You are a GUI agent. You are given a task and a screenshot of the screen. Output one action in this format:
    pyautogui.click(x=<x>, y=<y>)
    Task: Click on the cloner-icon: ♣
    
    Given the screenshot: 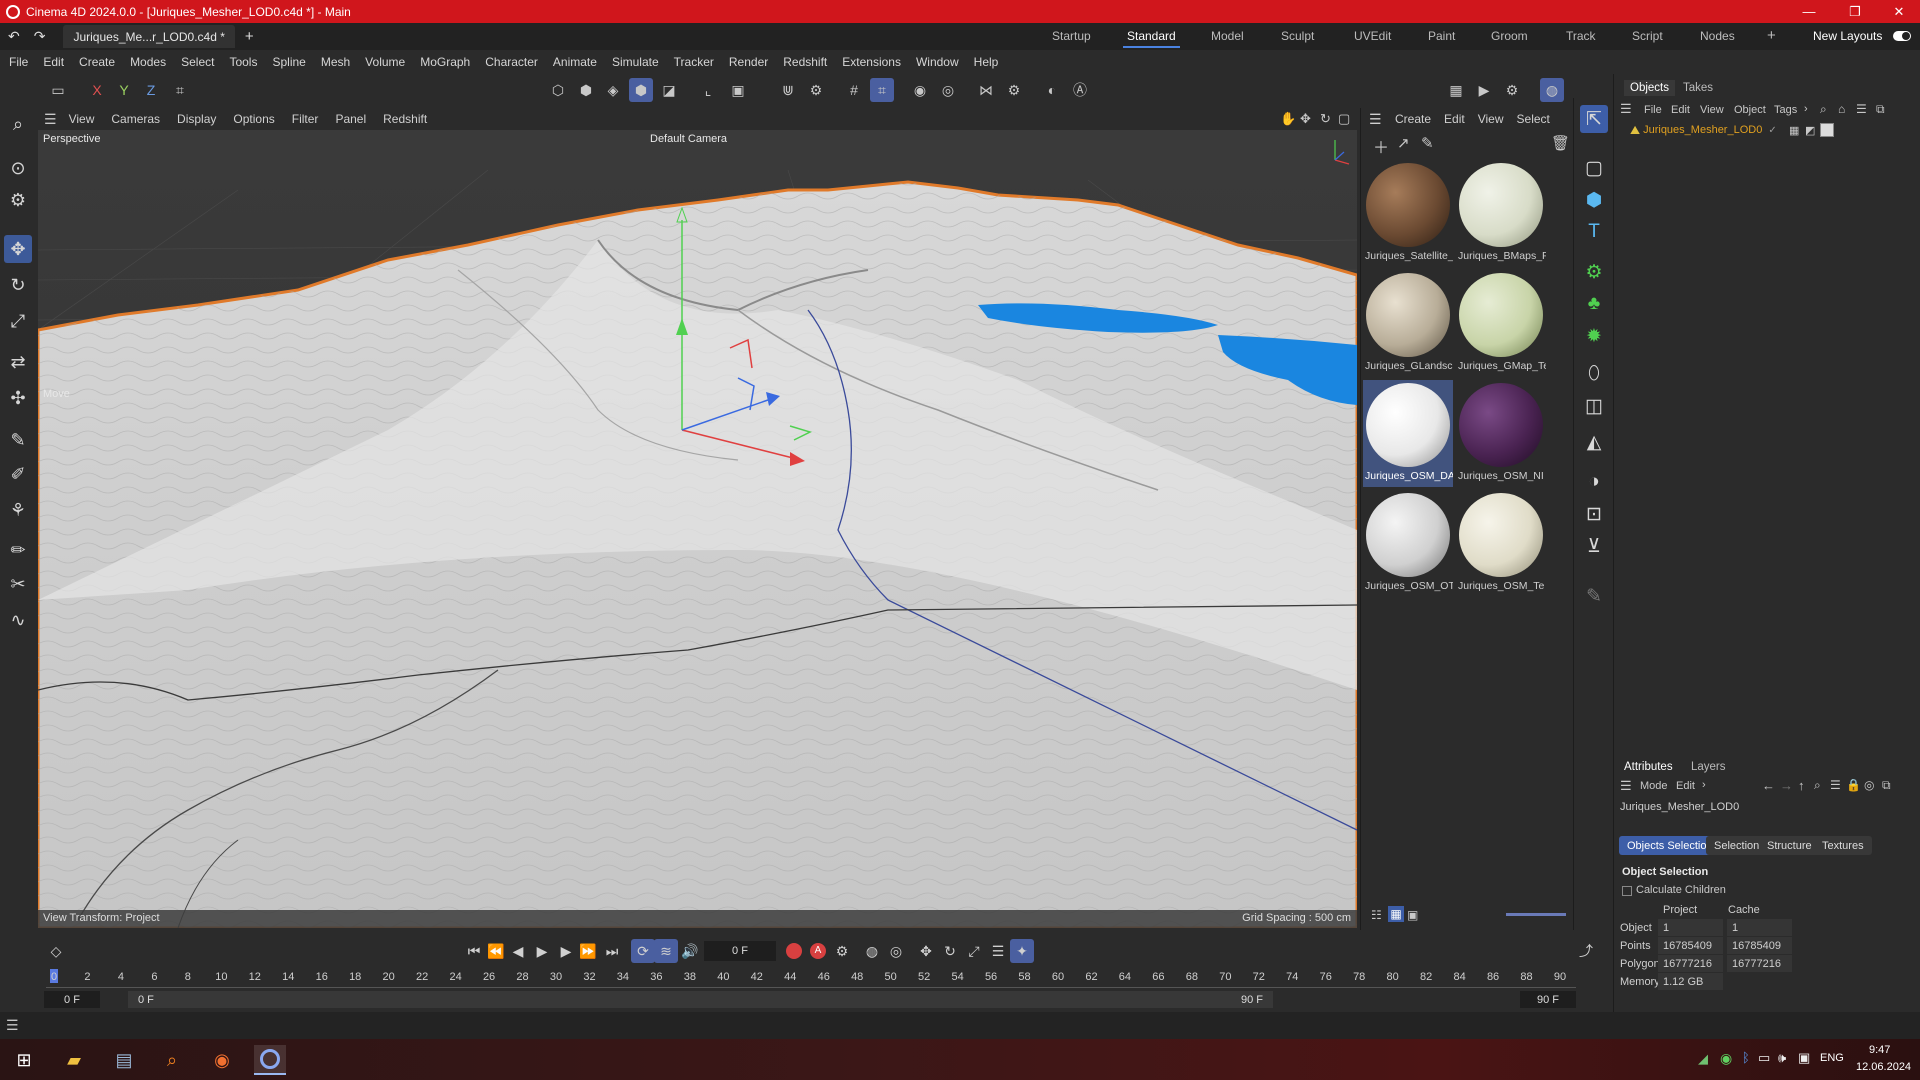 What is the action you would take?
    pyautogui.click(x=1594, y=304)
    